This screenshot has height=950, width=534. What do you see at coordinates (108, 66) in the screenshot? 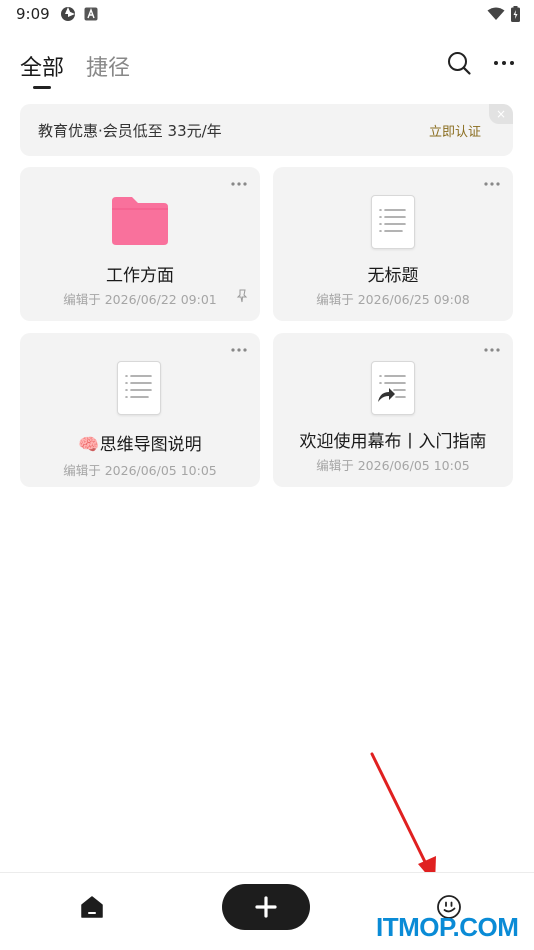
I see `tab-shortcuts: 捷径` at bounding box center [108, 66].